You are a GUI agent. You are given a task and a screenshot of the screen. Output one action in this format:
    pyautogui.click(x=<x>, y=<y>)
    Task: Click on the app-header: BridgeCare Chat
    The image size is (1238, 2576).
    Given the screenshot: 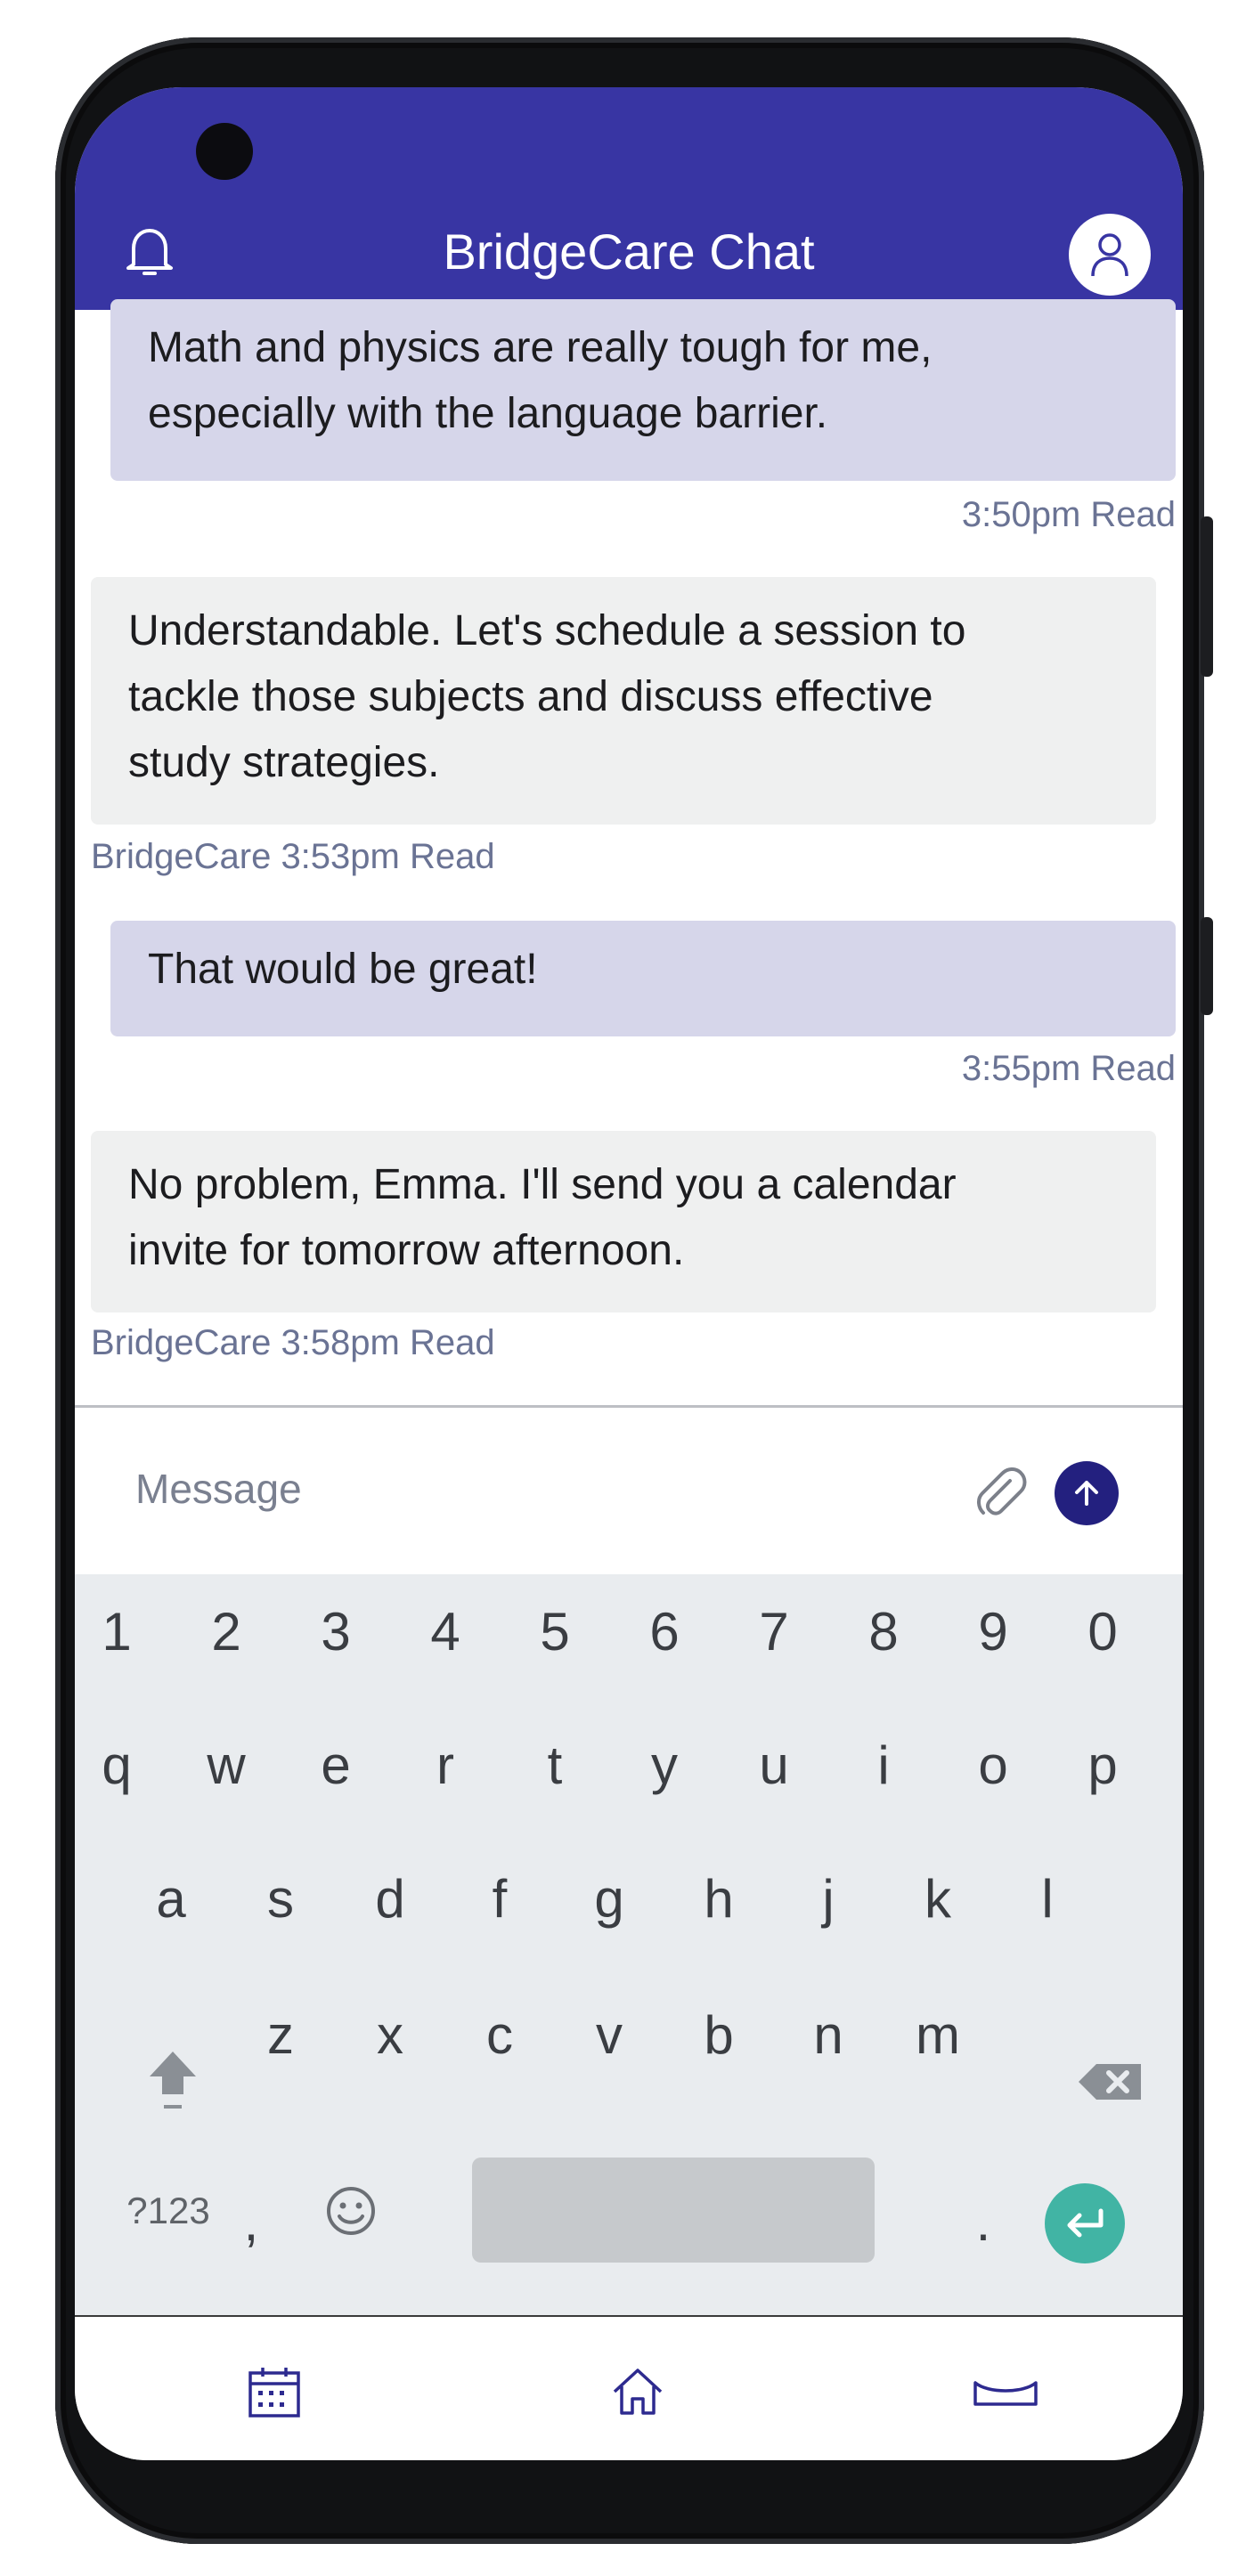 What is the action you would take?
    pyautogui.click(x=629, y=198)
    